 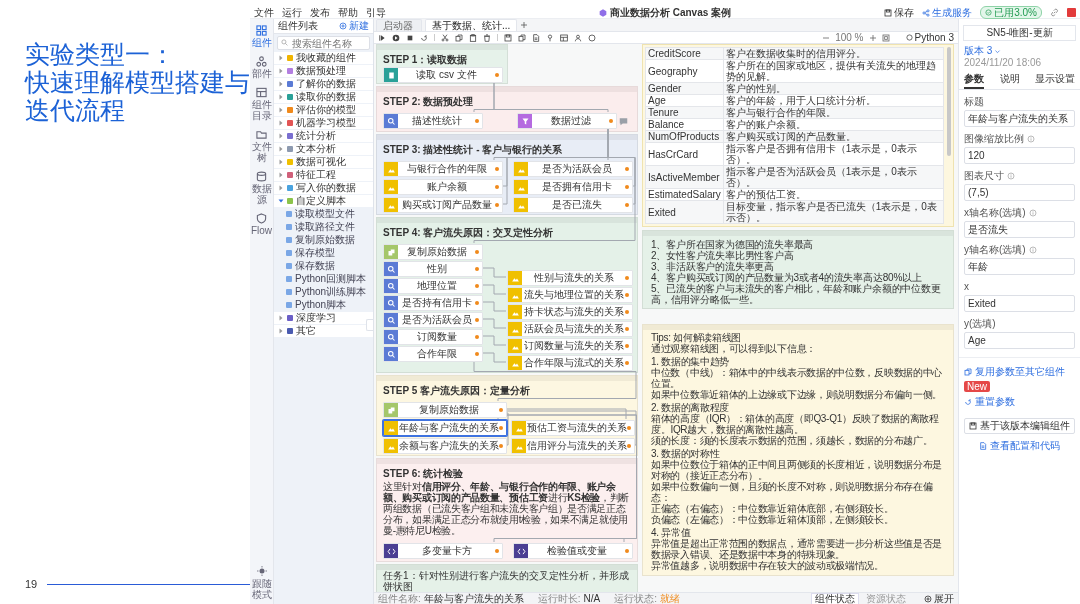 What do you see at coordinates (354, 26) in the screenshot?
I see `new-link: 新建` at bounding box center [354, 26].